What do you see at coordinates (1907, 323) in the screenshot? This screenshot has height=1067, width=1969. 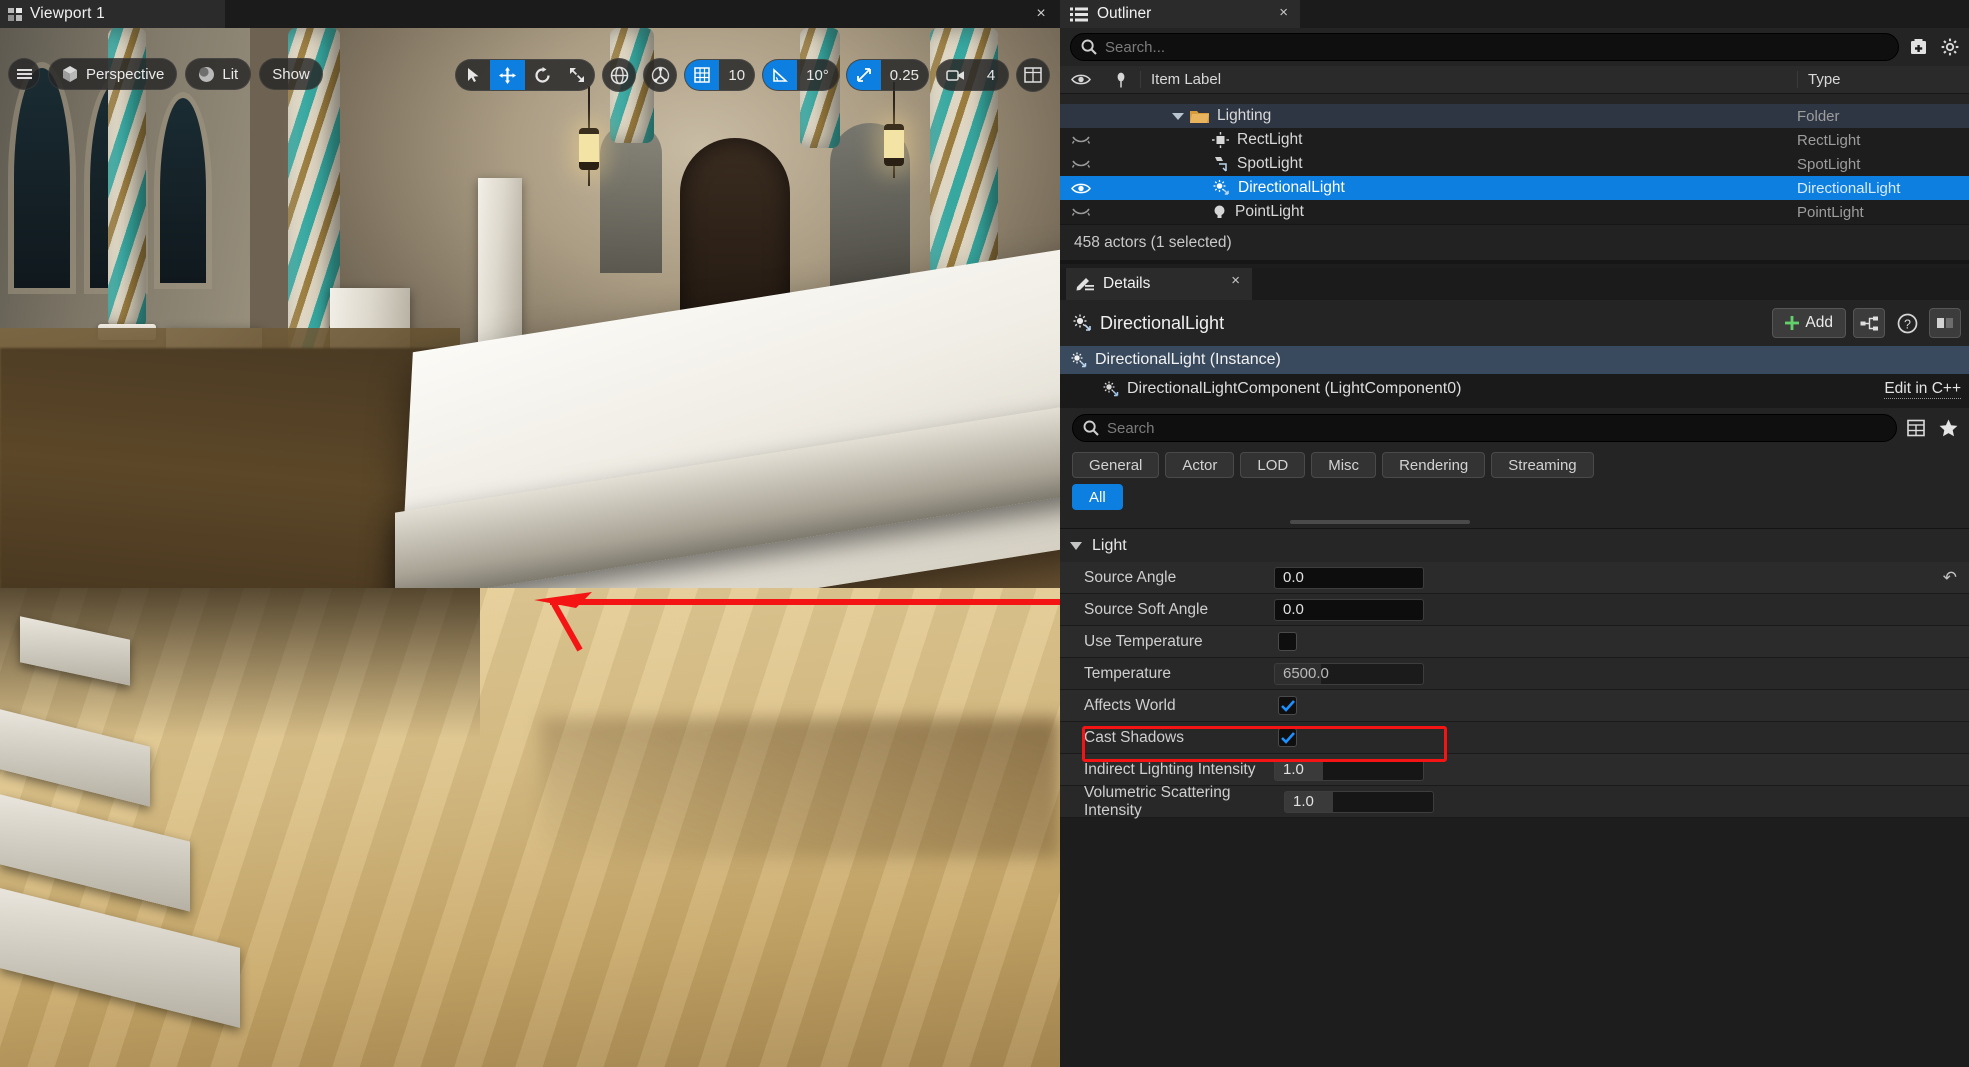 I see `help-question-icon: ?` at bounding box center [1907, 323].